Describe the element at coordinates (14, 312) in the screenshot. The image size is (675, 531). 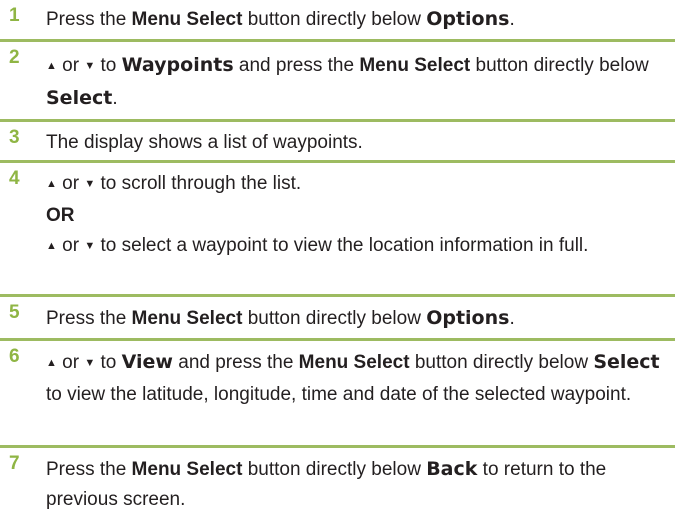
I see `step-number: 5` at that location.